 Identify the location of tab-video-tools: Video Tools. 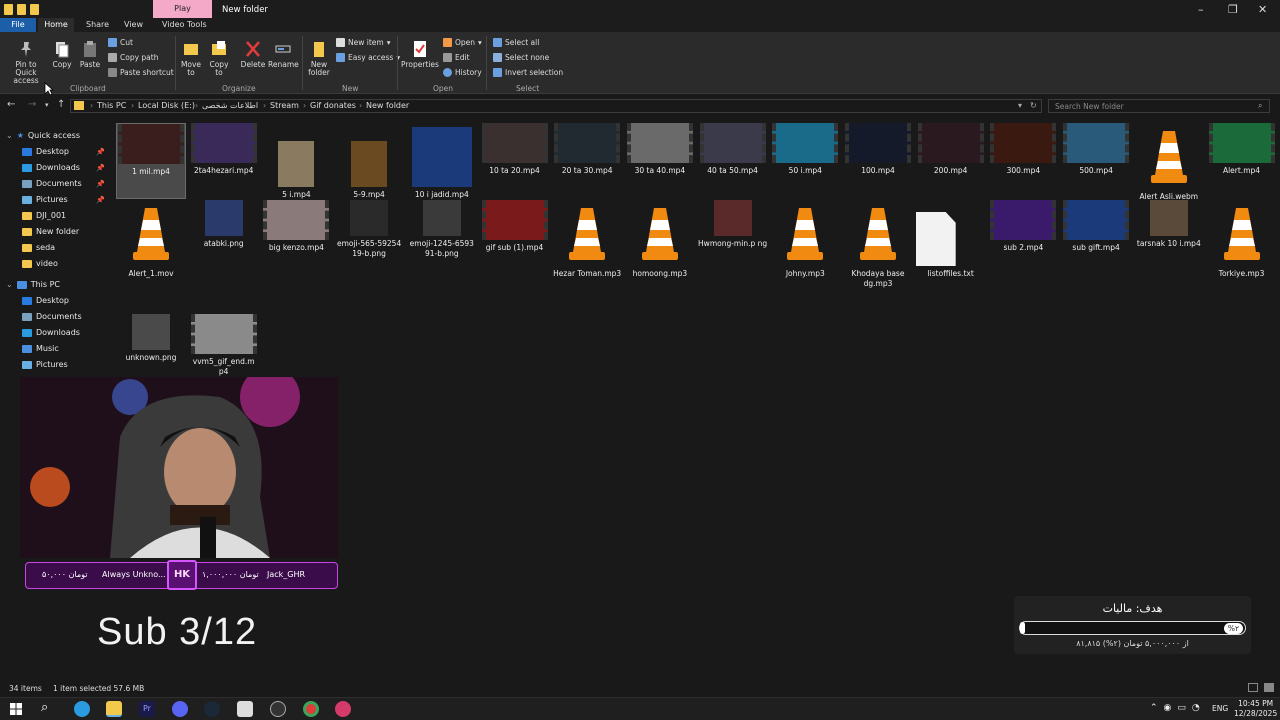
(184, 24).